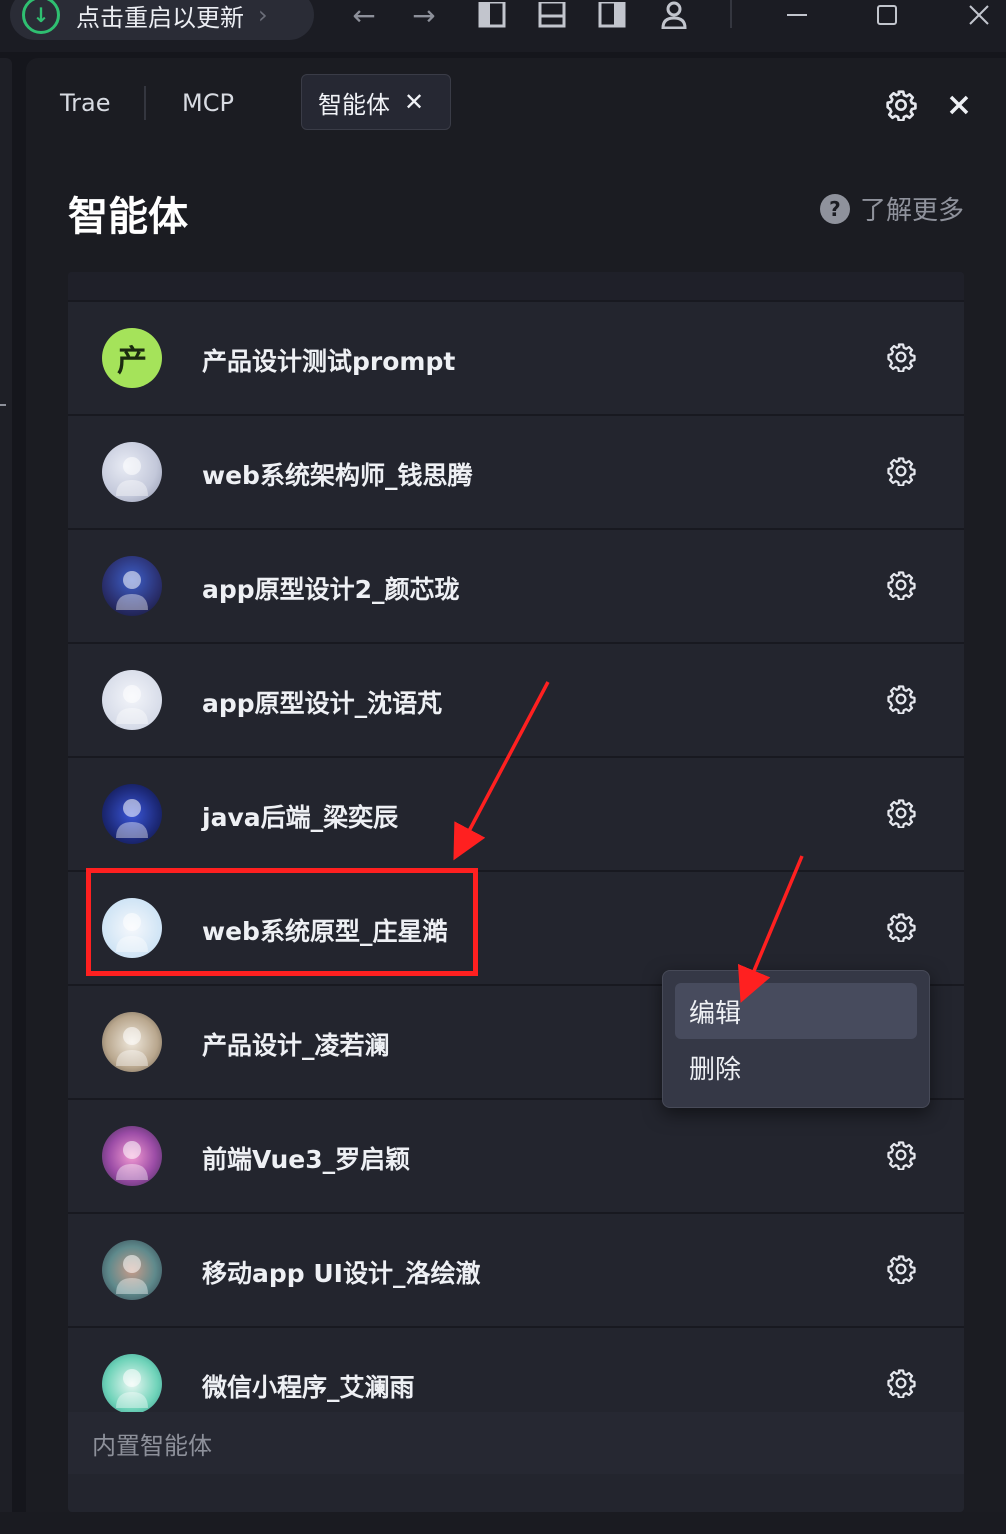 This screenshot has height=1534, width=1006. Describe the element at coordinates (796, 1011) in the screenshot. I see `menu-item-edit: 编辑` at that location.